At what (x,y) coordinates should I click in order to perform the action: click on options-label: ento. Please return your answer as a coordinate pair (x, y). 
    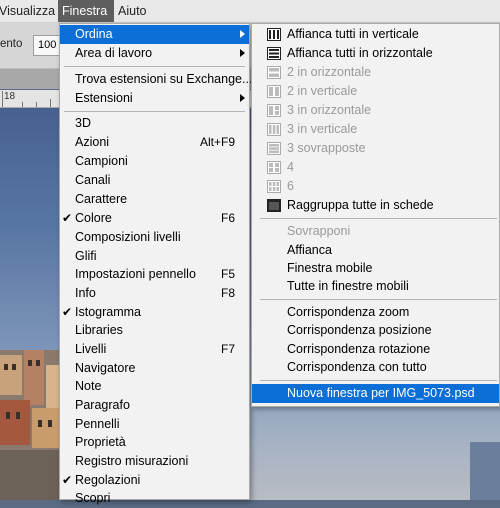
    Looking at the image, I should click on (11, 44).